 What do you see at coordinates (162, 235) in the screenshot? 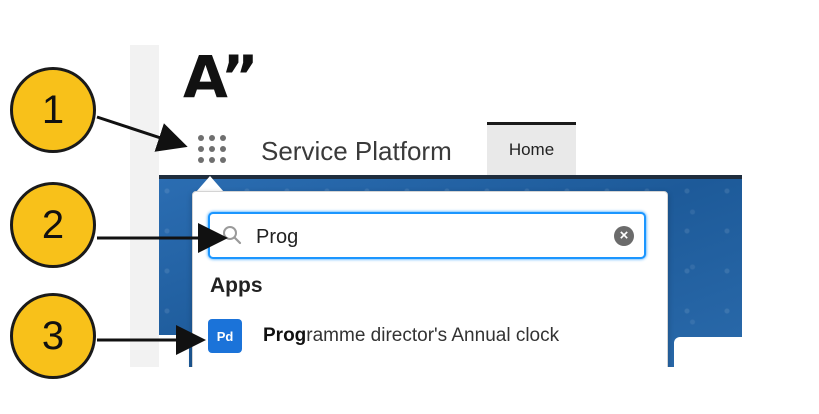
I see `callout-arrows` at bounding box center [162, 235].